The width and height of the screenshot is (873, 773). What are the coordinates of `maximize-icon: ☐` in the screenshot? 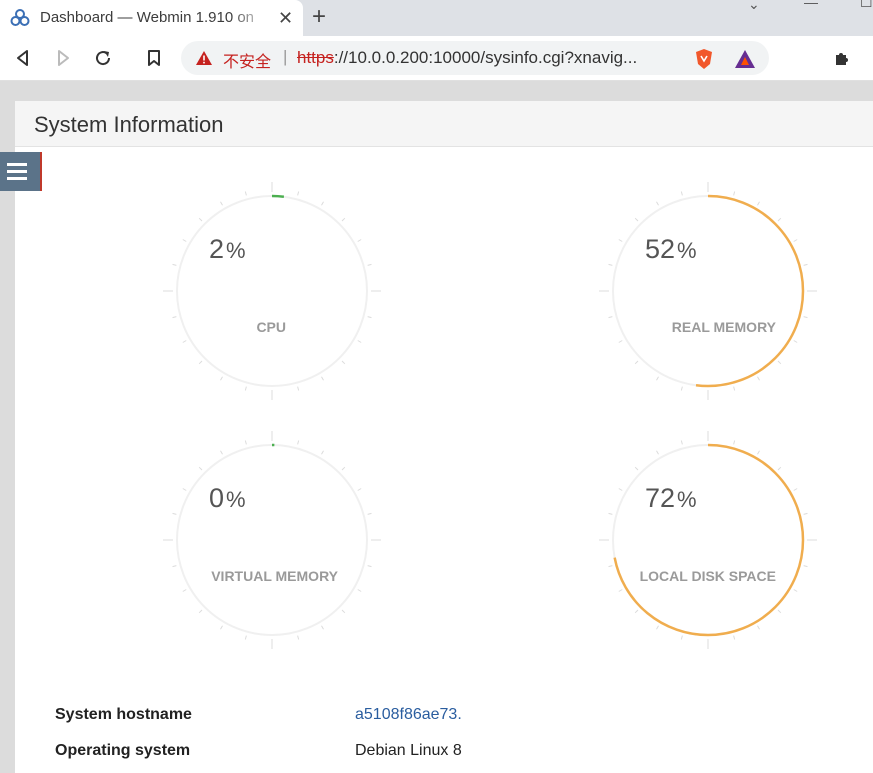 It's located at (866, 5).